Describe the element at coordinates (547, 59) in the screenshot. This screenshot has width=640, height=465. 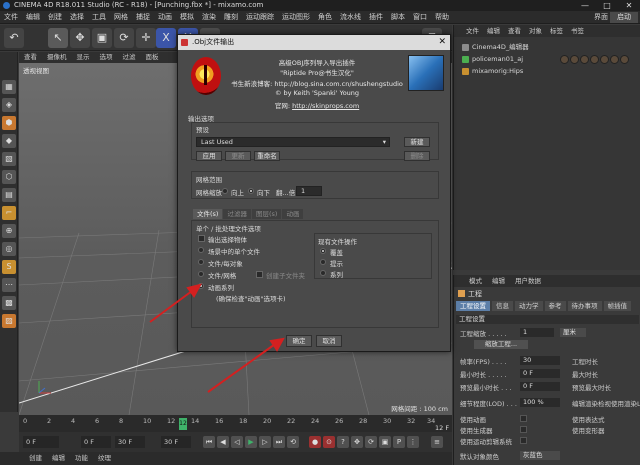
I see `list-item: policeman01_aj` at that location.